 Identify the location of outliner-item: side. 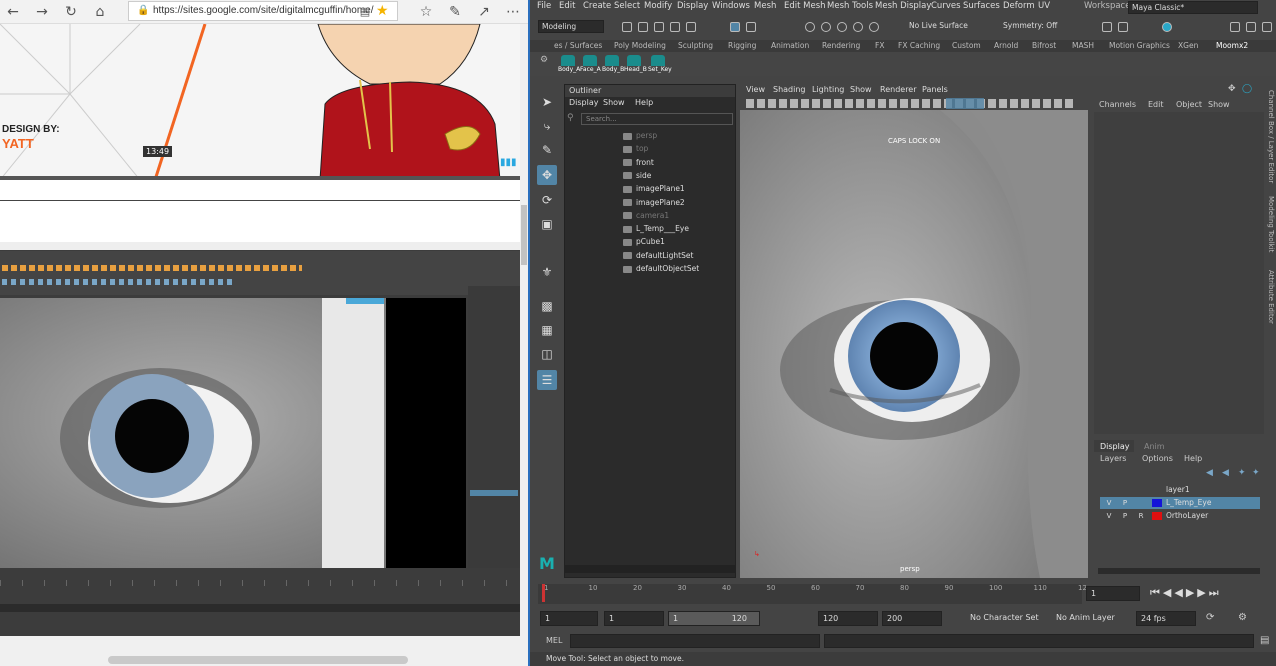
(637, 175).